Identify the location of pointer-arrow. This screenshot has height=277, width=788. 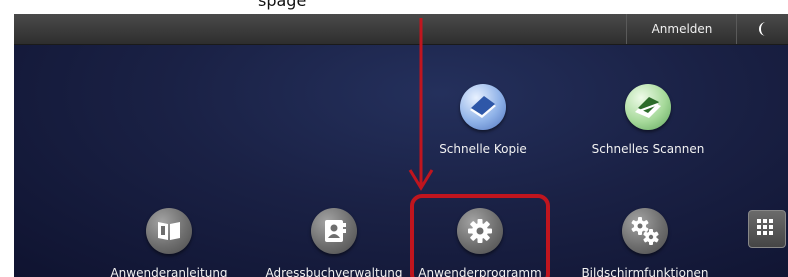
(421, 104).